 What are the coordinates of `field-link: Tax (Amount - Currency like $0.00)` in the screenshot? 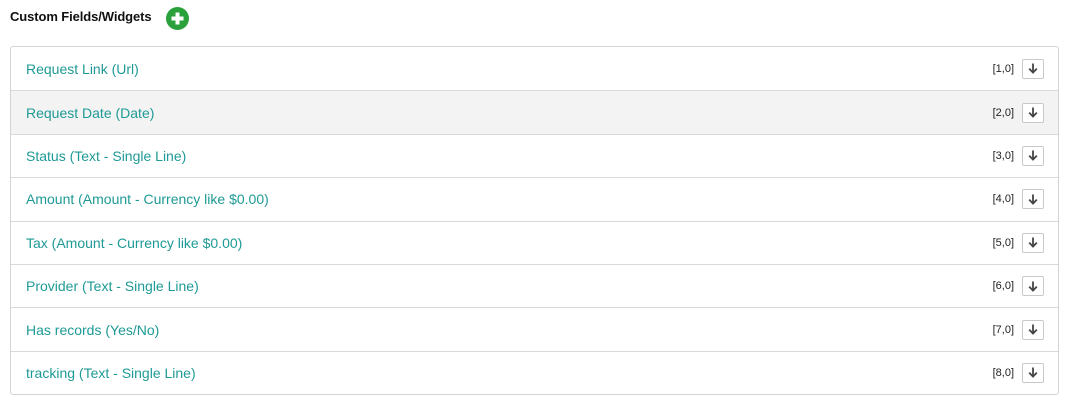 It's located at (134, 243).